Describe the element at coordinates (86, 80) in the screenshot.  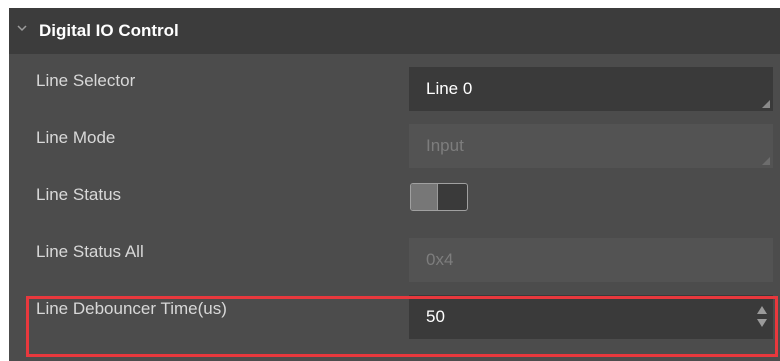
I see `line-selector-label: Line Selector` at that location.